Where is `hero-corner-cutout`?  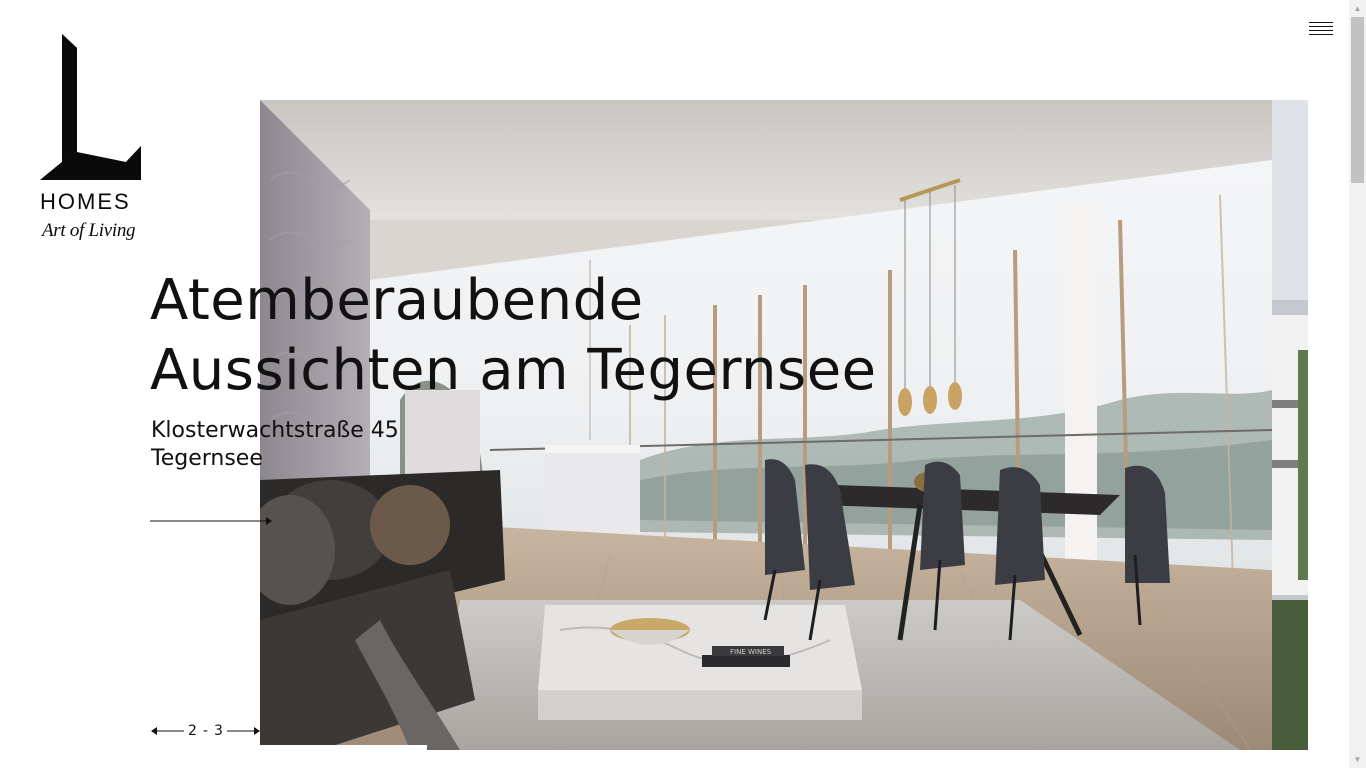 hero-corner-cutout is located at coordinates (343, 756).